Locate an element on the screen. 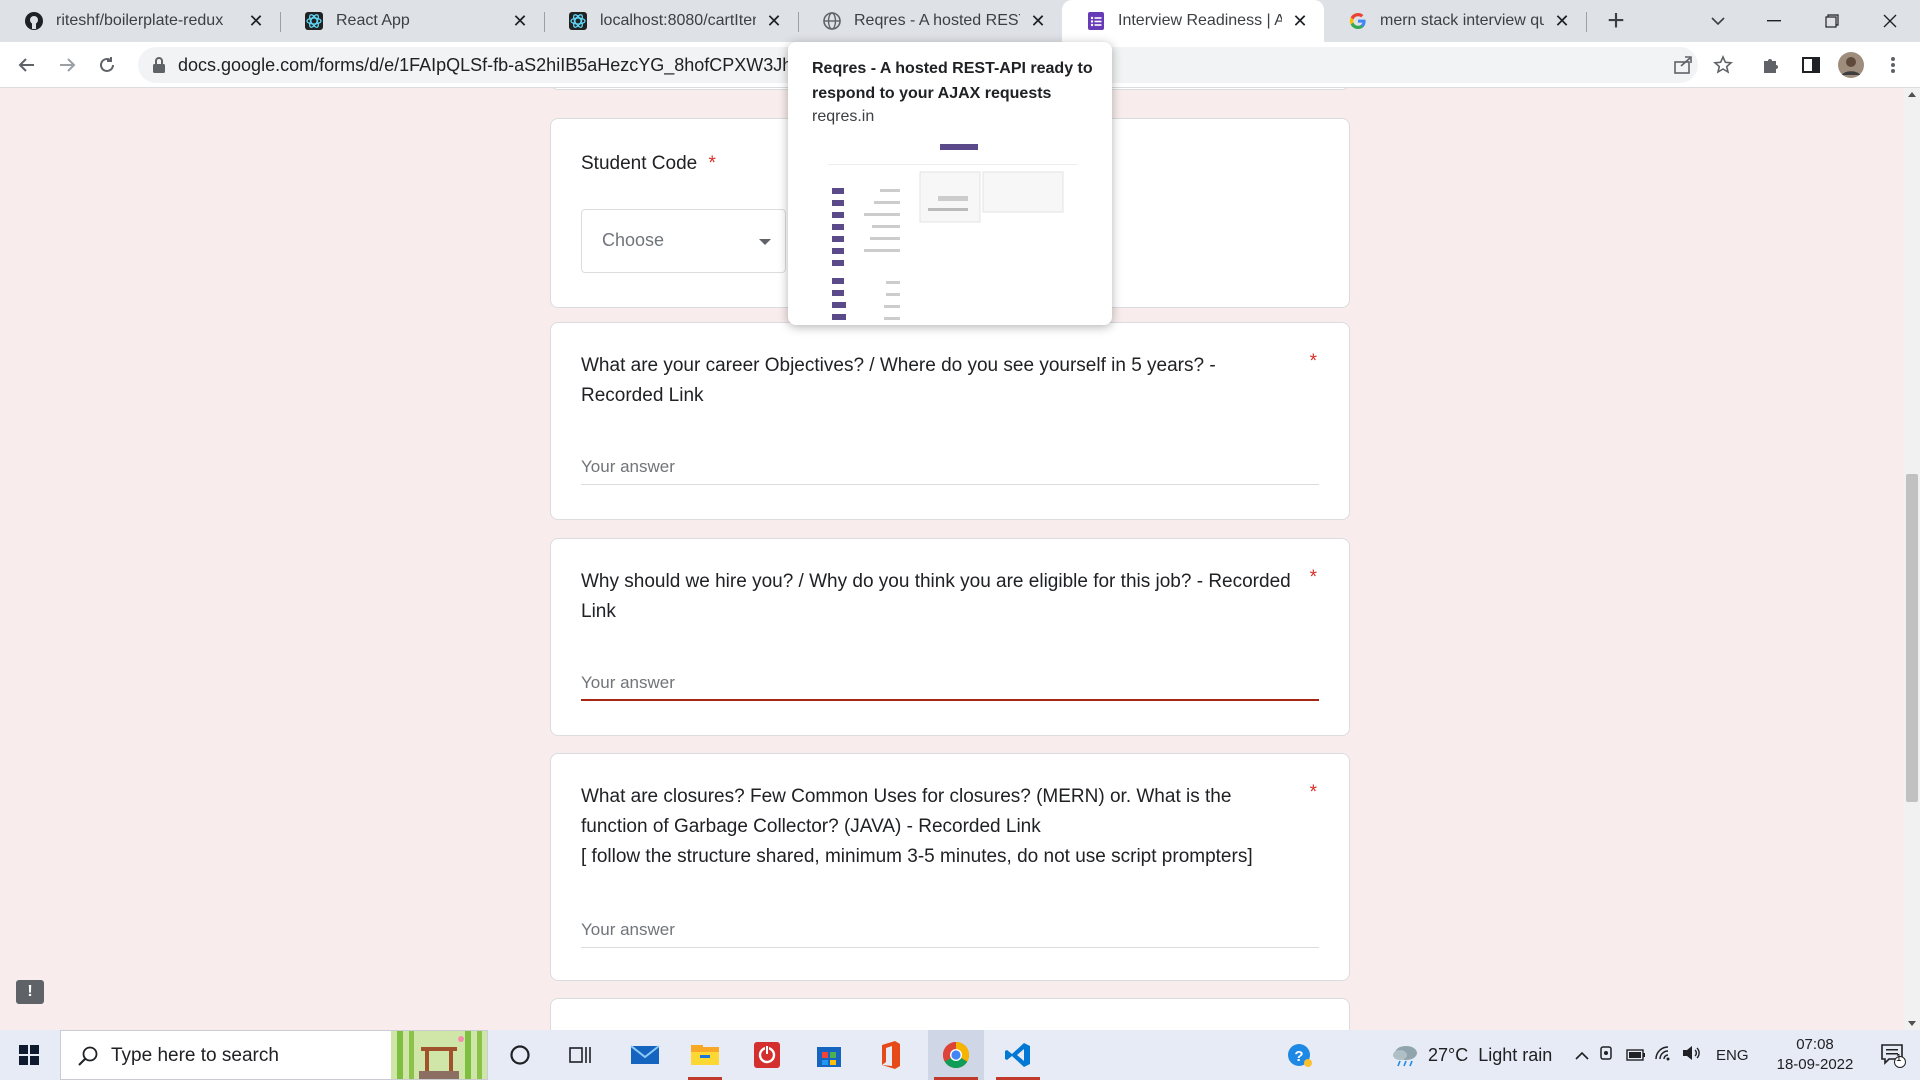 Image resolution: width=1920 pixels, height=1080 pixels. taskbar-vscode is located at coordinates (1018, 1055).